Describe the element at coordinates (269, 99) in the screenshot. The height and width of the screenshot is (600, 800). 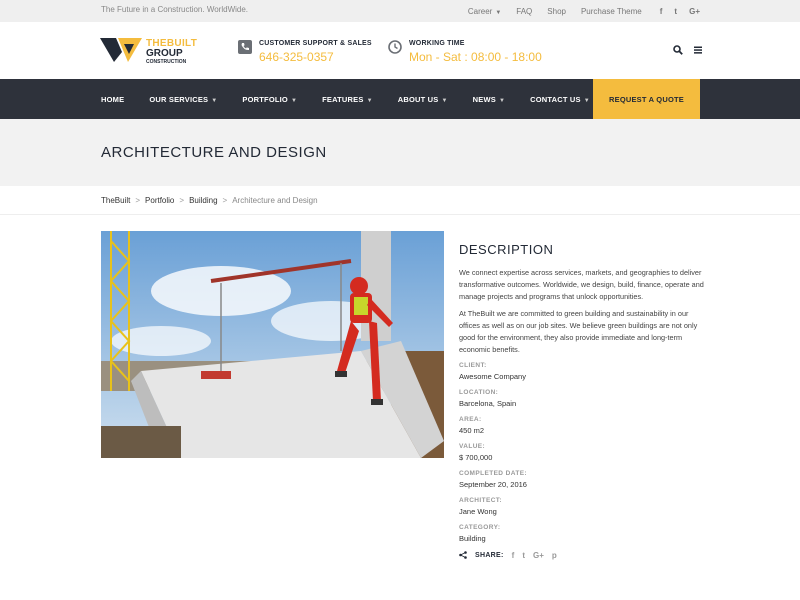
I see `nav-portfolio: PORTFOLIO ▼` at that location.